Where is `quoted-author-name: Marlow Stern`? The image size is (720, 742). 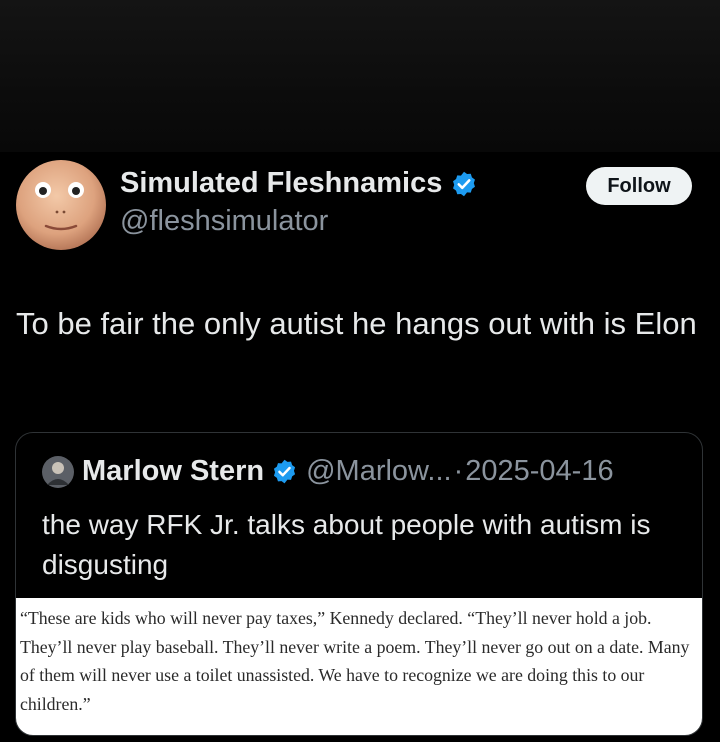
quoted-author-name: Marlow Stern is located at coordinates (173, 471).